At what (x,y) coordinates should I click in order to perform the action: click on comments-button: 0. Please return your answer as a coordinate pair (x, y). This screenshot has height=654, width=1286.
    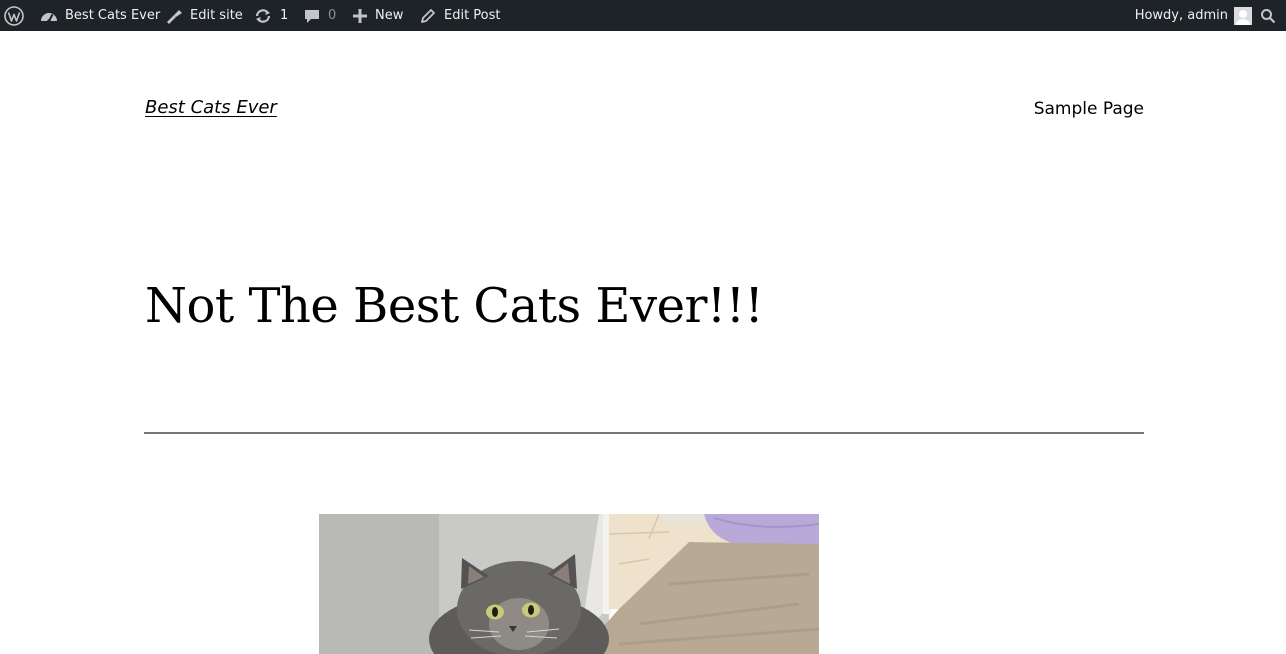
    Looking at the image, I should click on (319, 15).